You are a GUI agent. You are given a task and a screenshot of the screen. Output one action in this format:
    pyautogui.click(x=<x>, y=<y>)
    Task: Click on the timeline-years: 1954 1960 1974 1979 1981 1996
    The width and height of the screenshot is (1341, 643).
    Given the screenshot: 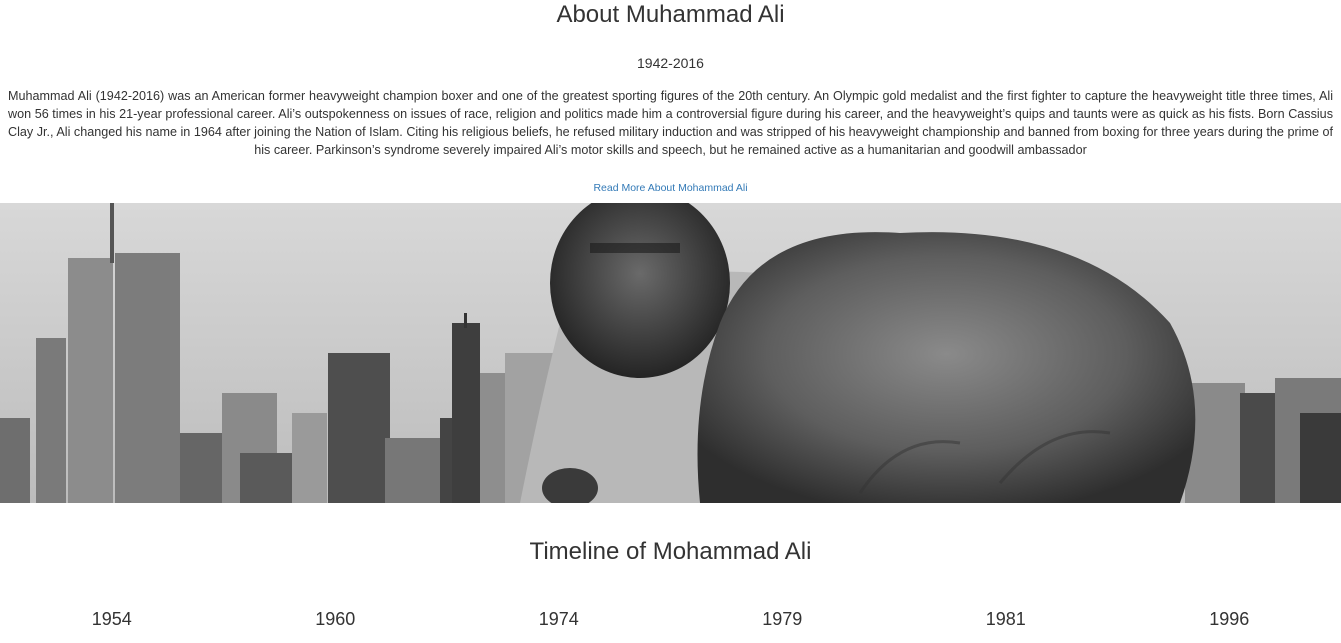 What is the action you would take?
    pyautogui.click(x=670, y=619)
    